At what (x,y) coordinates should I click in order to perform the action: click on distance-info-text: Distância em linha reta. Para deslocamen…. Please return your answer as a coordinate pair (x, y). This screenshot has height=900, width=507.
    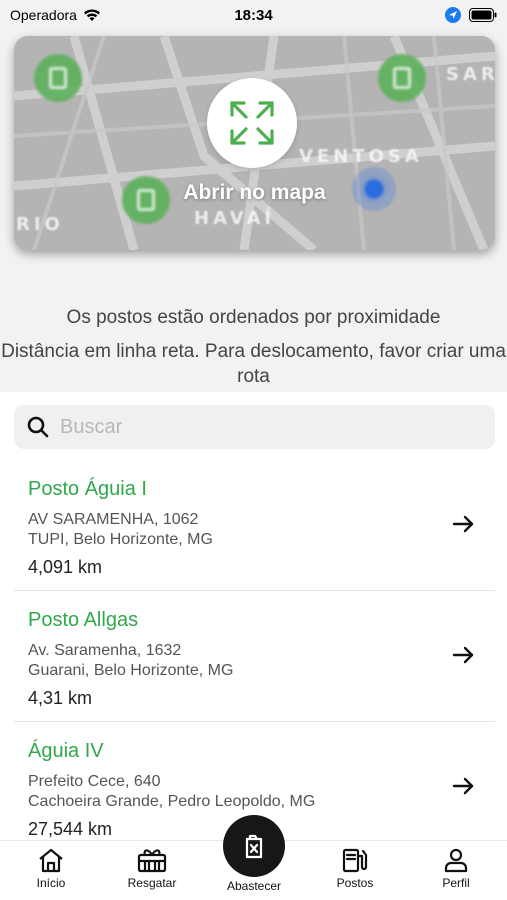
    Looking at the image, I should click on (253, 364).